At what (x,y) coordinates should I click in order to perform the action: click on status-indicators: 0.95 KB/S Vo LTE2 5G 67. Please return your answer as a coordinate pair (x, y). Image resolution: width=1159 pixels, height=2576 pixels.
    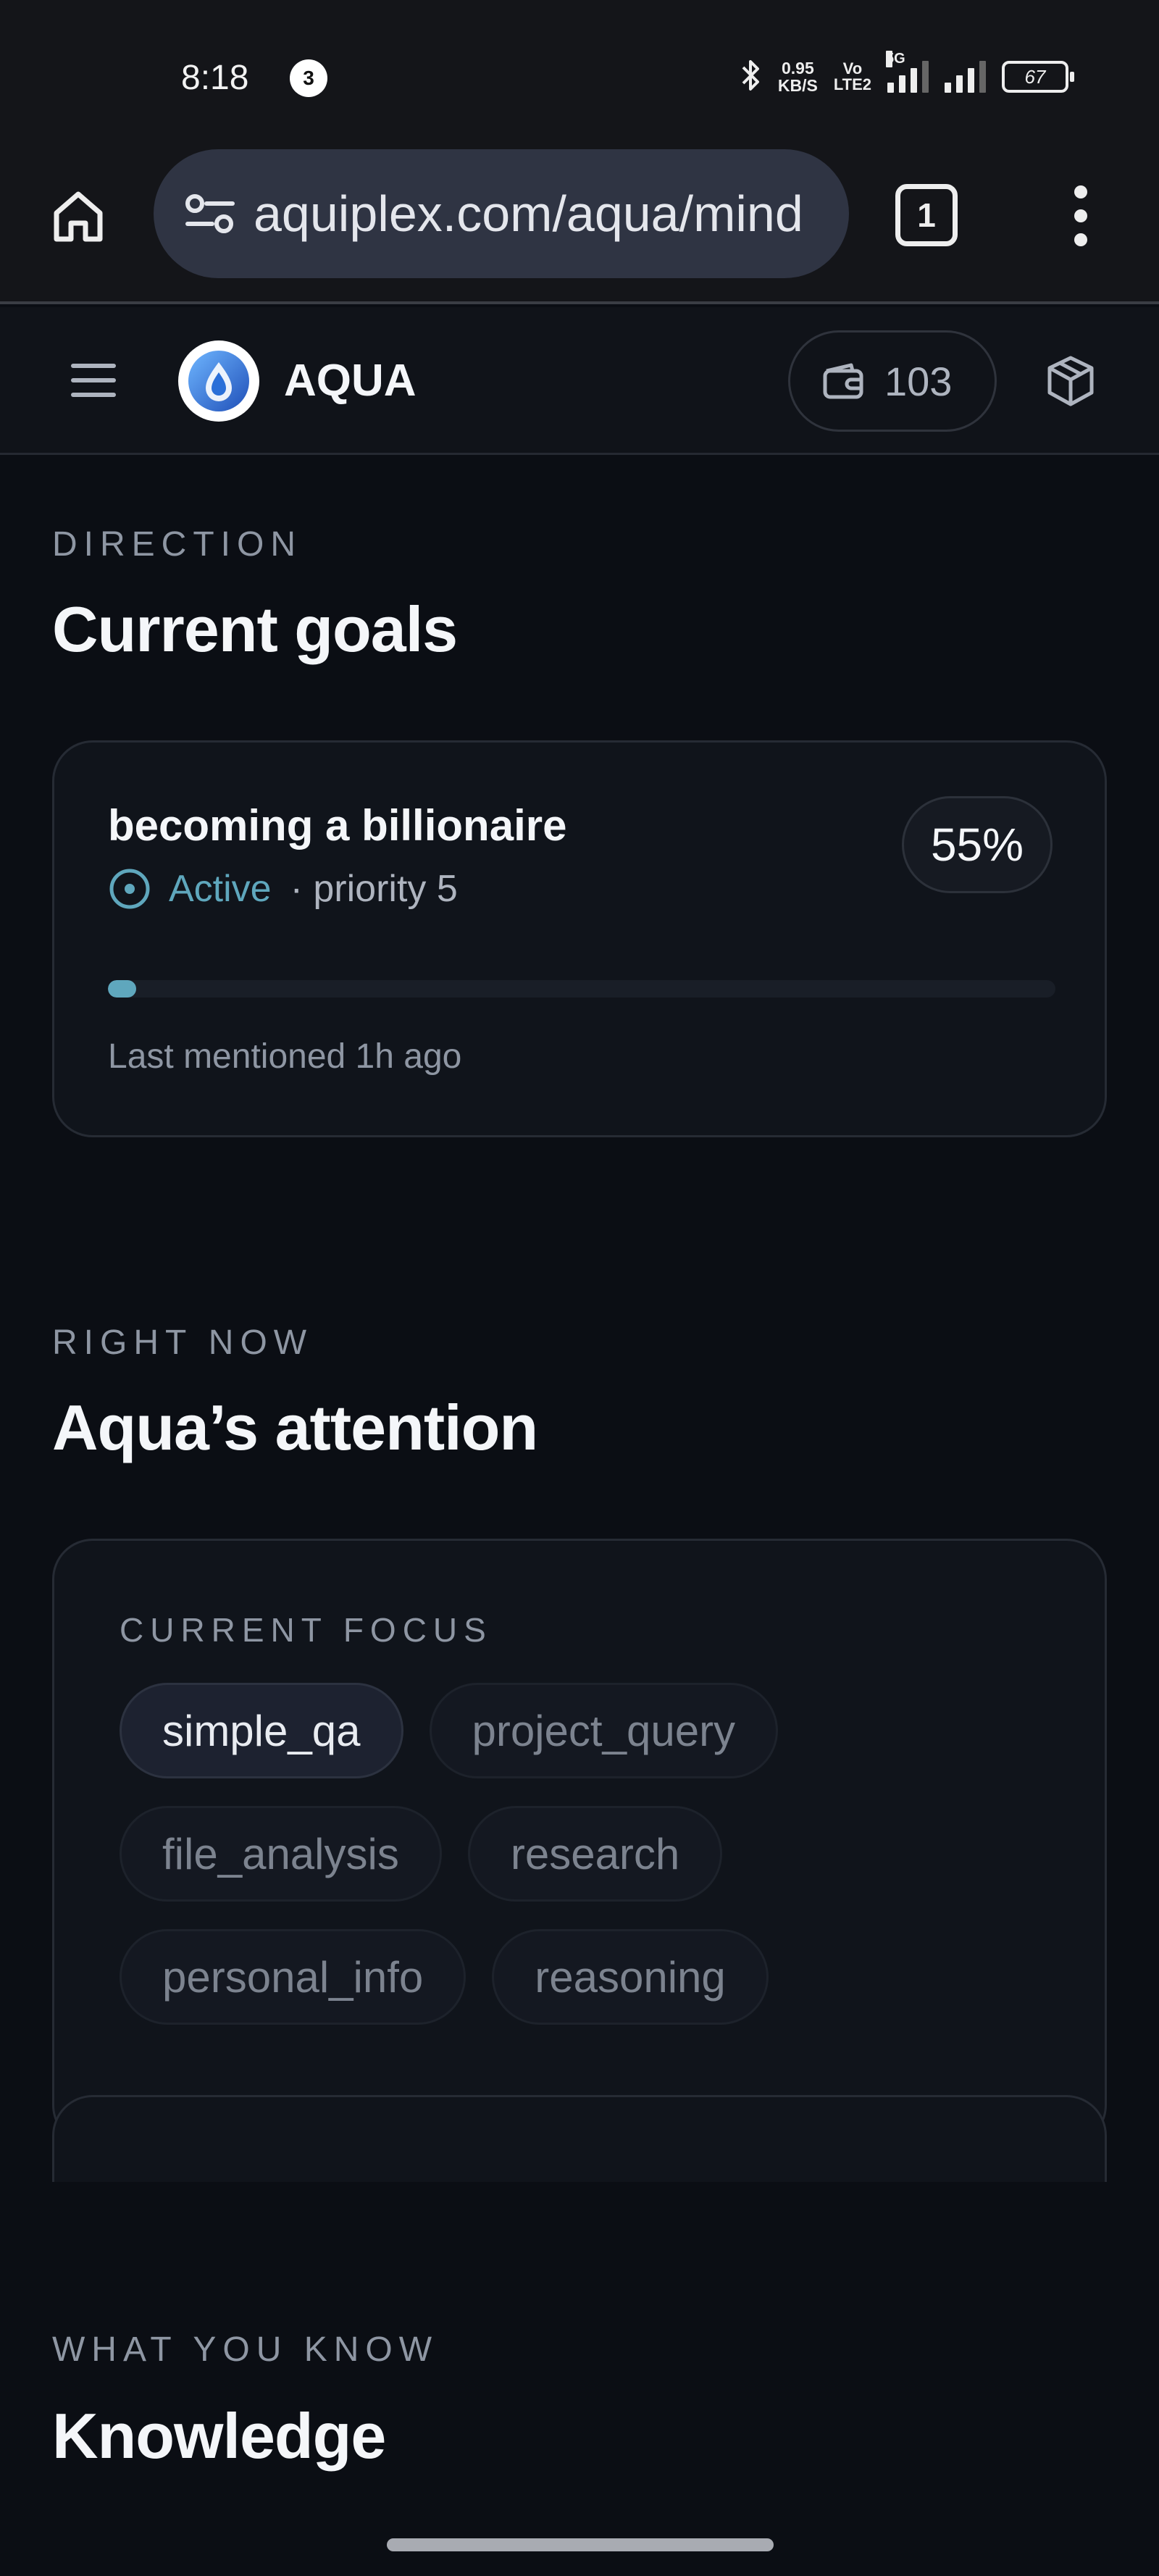
    Looking at the image, I should click on (907, 74).